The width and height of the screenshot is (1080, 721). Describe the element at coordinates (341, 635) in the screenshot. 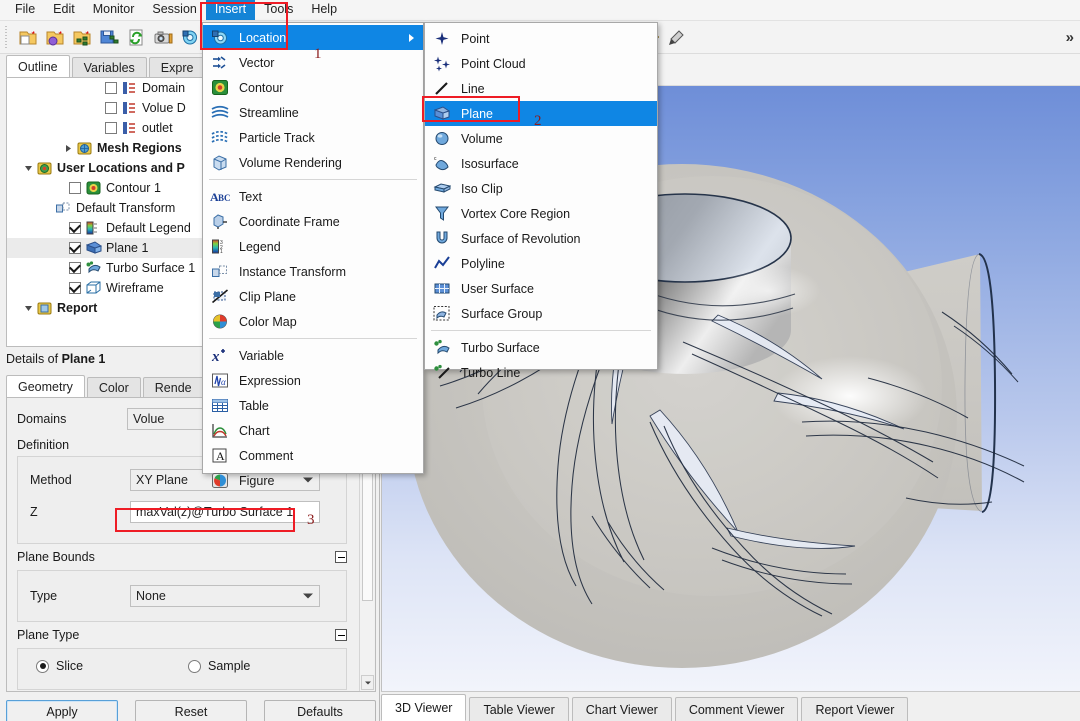

I see `collapse-plane-type-icon` at that location.